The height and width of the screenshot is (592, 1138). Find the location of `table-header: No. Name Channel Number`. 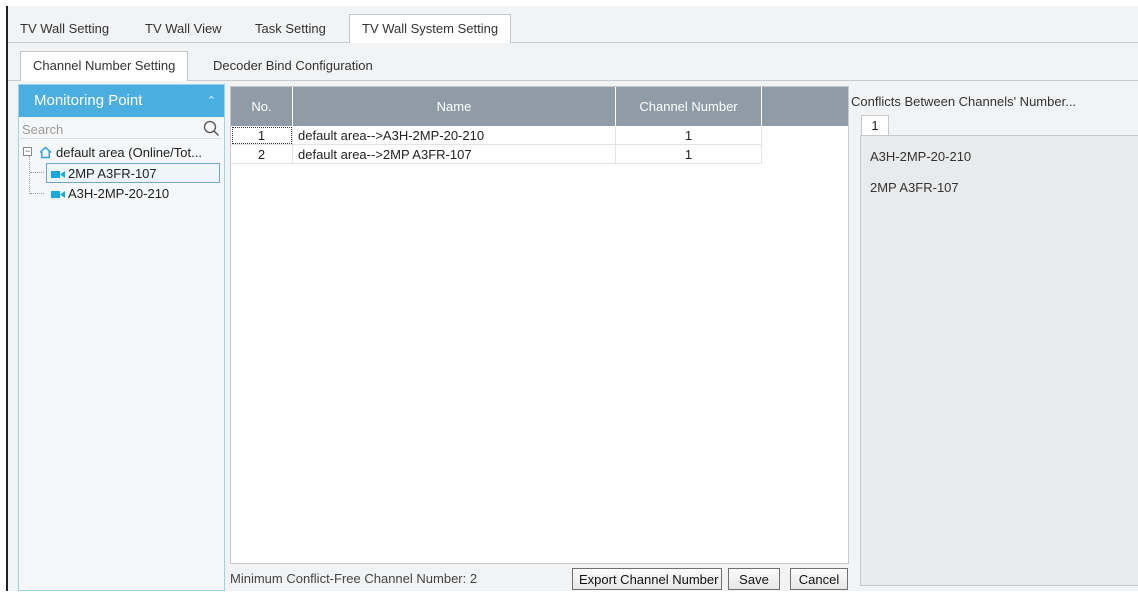

table-header: No. Name Channel Number is located at coordinates (539, 106).